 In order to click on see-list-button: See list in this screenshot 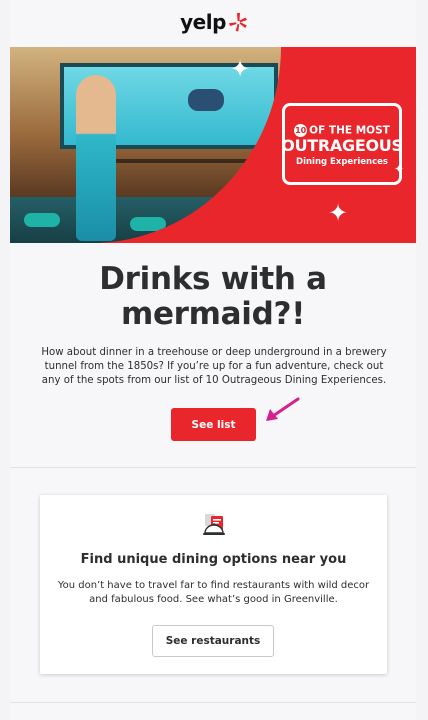, I will do `click(213, 424)`.